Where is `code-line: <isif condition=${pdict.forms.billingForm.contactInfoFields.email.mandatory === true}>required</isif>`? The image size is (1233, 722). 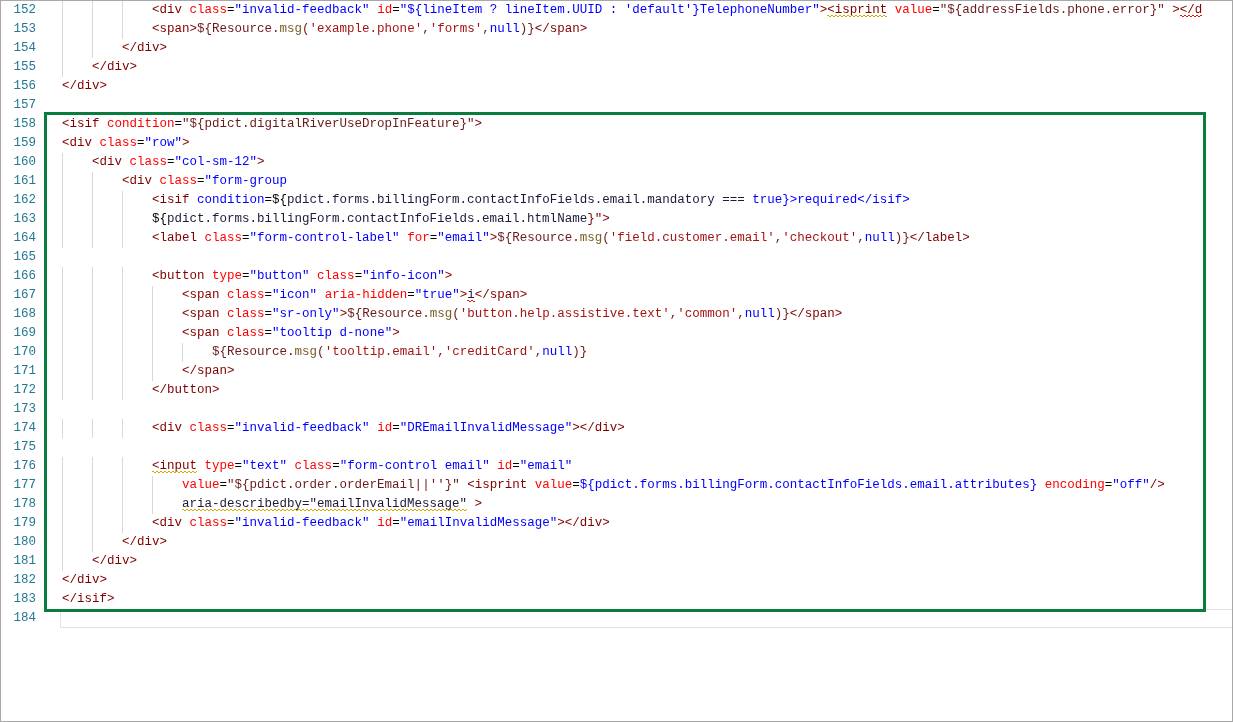 code-line: <isif condition=${pdict.forms.billingForm.contactInfoFields.email.mandatory === true}>required</isif> is located at coordinates (486, 200).